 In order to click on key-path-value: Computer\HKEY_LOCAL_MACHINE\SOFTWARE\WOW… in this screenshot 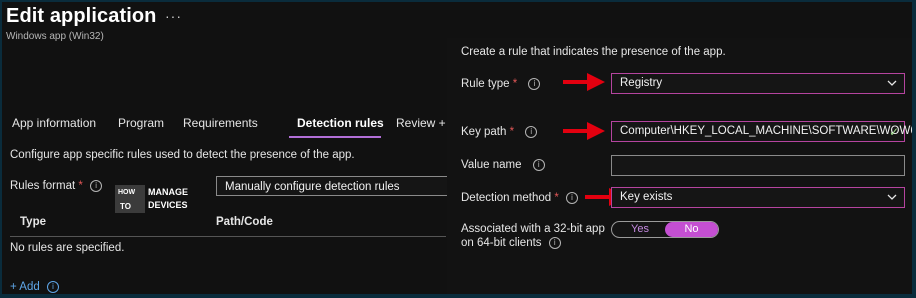, I will do `click(766, 131)`.